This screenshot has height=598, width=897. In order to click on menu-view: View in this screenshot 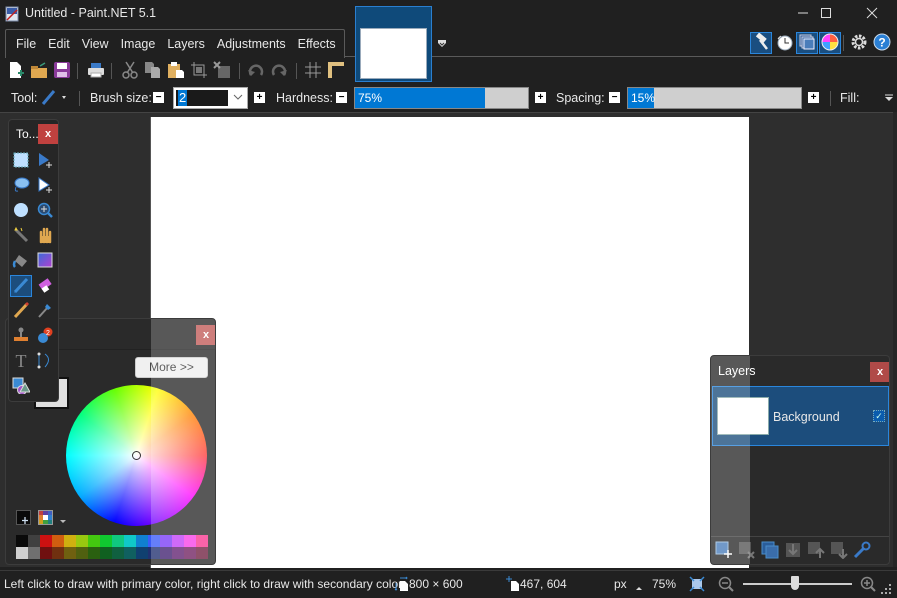, I will do `click(95, 44)`.